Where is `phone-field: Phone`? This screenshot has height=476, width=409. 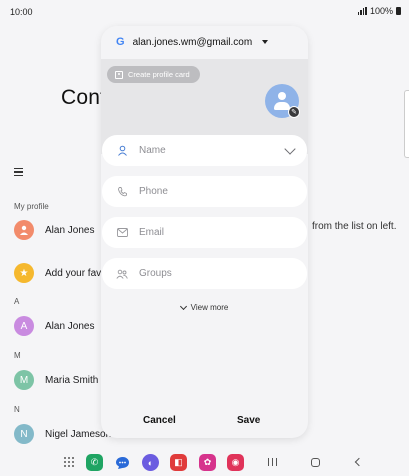 phone-field: Phone is located at coordinates (204, 191).